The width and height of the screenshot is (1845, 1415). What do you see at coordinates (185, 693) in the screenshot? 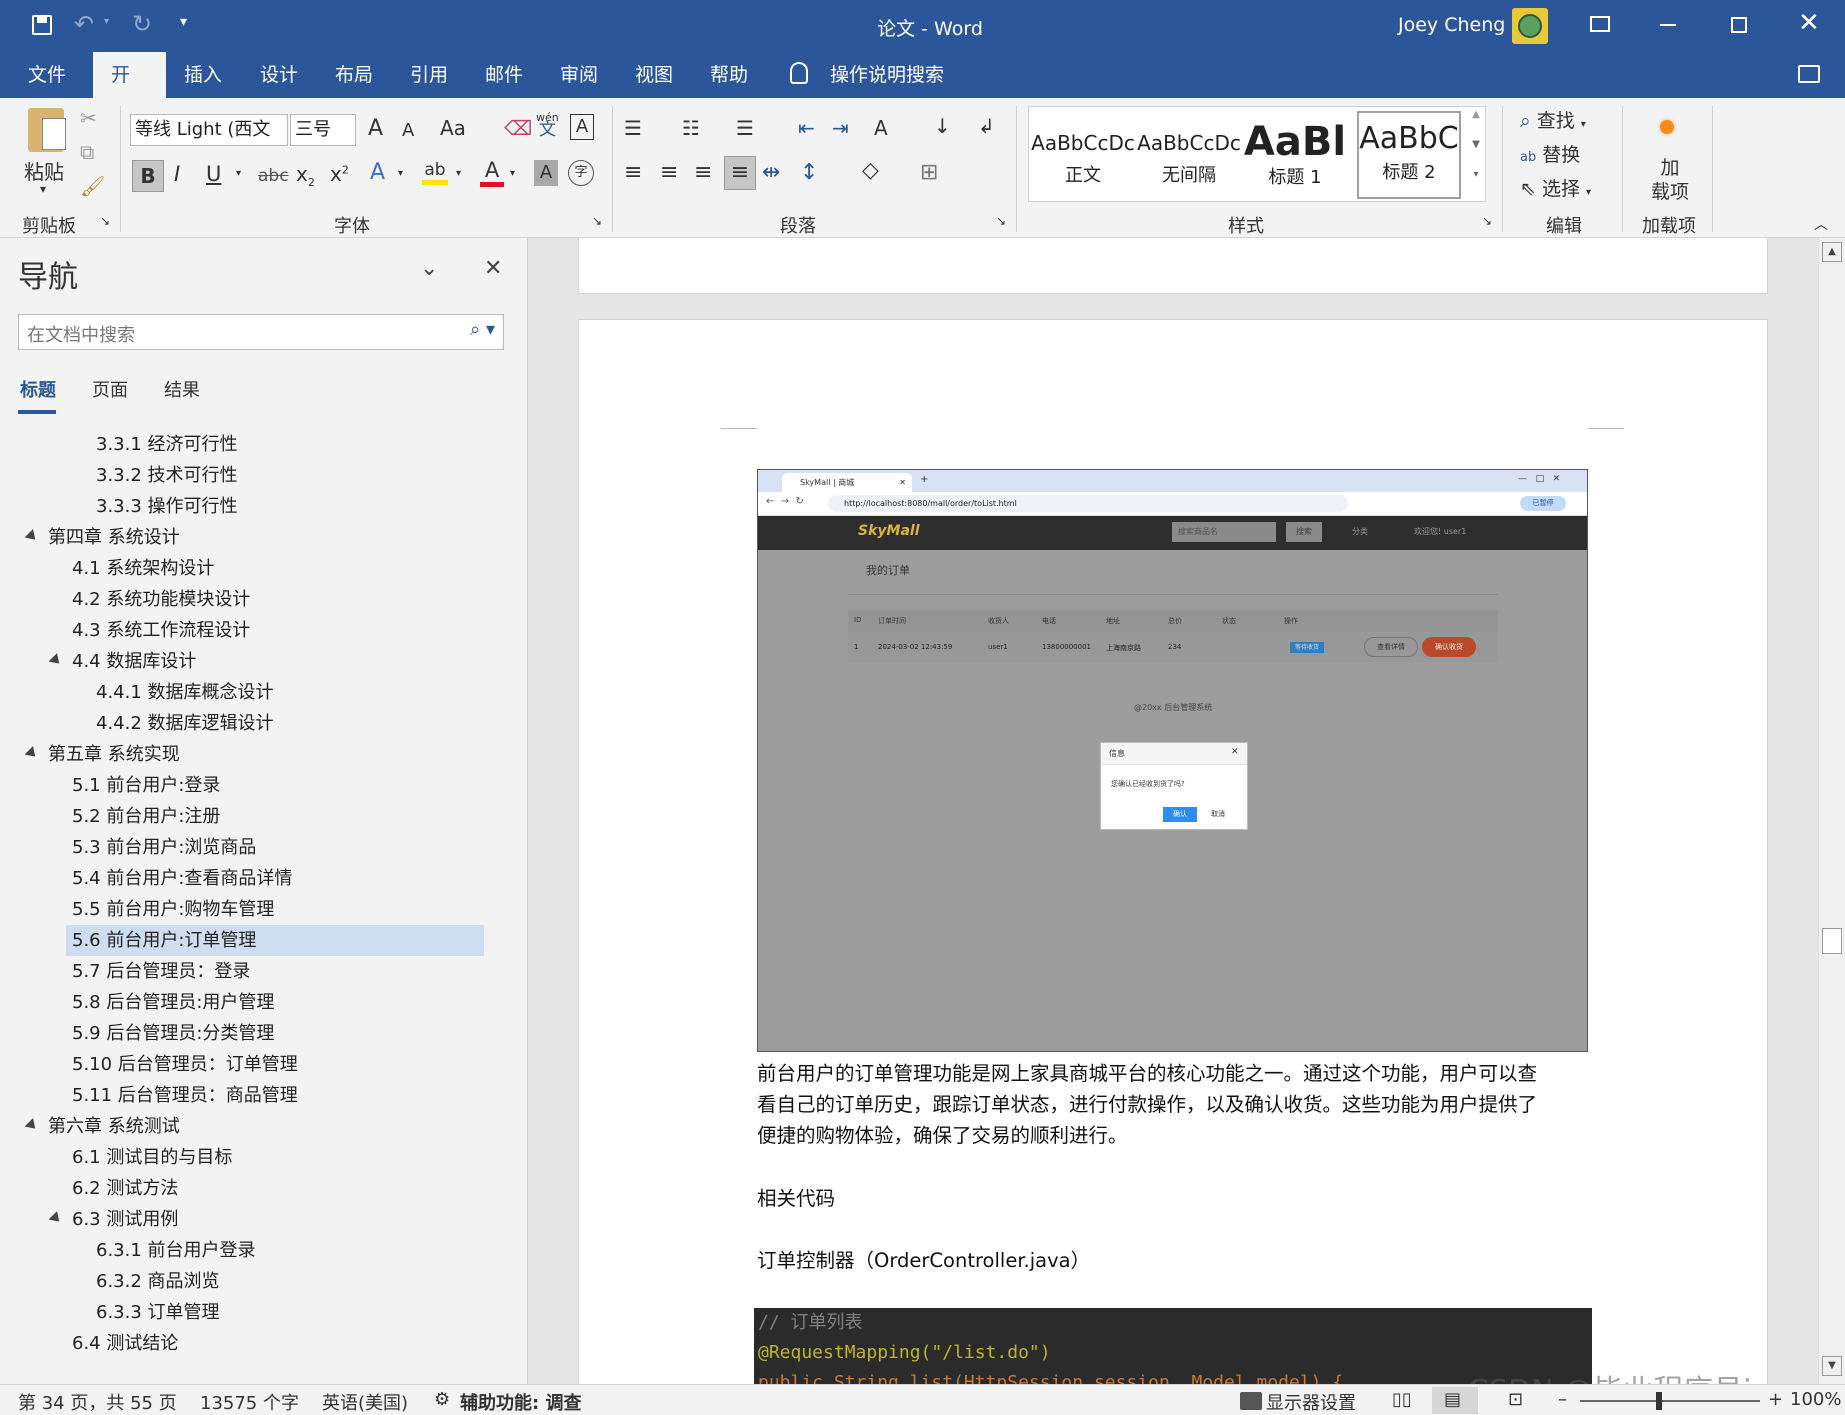
I see `nav-heading-item: 4.4.1 数据库概念设计` at bounding box center [185, 693].